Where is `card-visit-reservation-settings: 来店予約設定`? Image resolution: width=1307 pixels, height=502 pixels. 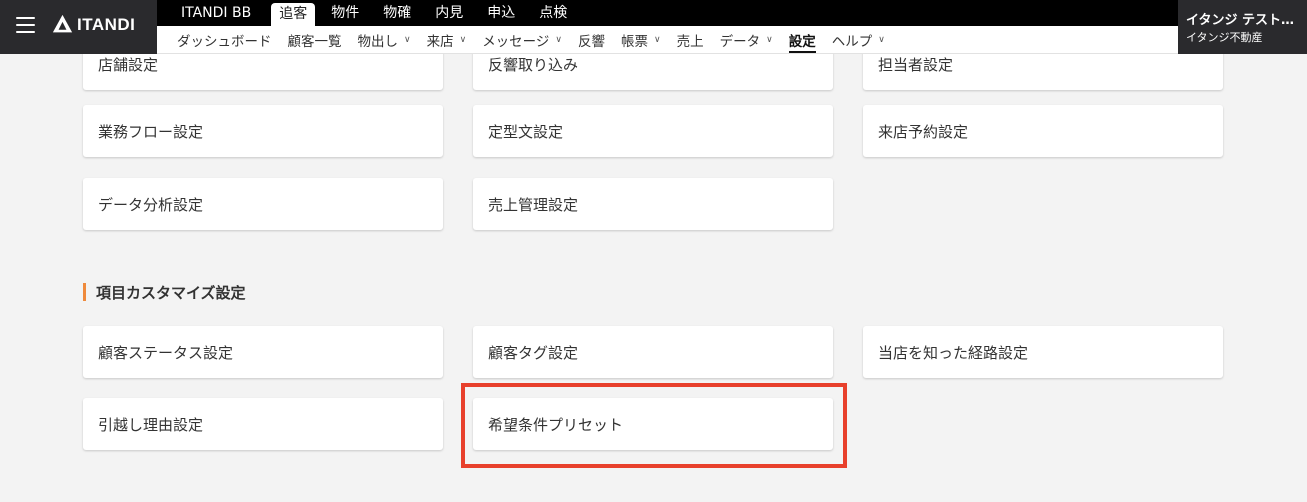 card-visit-reservation-settings: 来店予約設定 is located at coordinates (1043, 131).